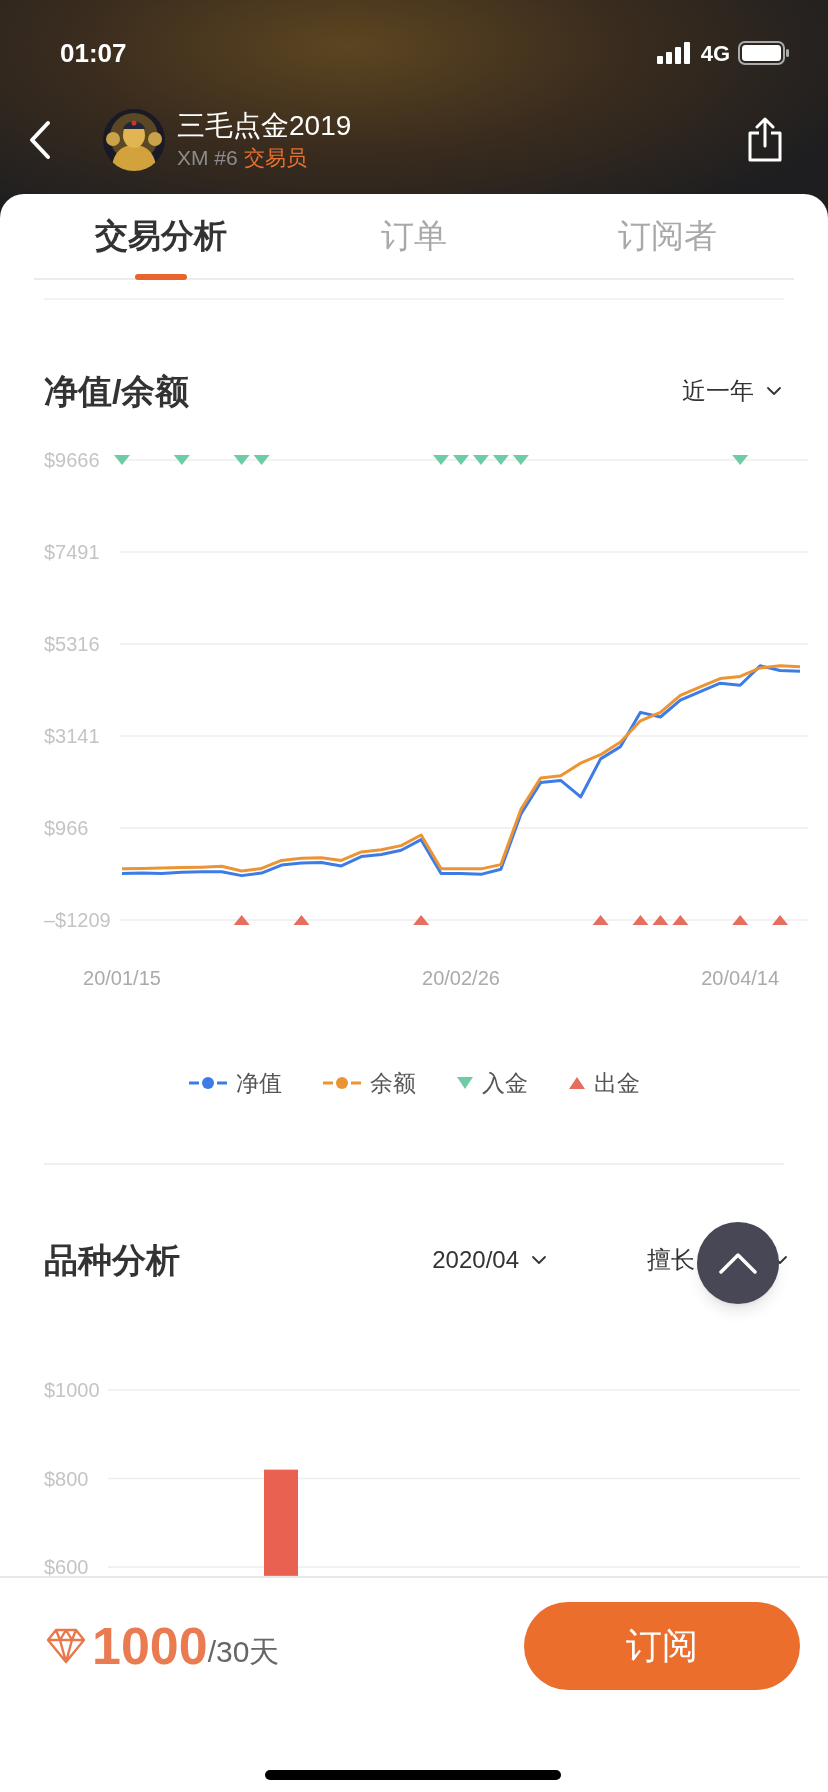 The width and height of the screenshot is (828, 1792). What do you see at coordinates (393, 1083) in the screenshot?
I see `legend-label: 余额` at bounding box center [393, 1083].